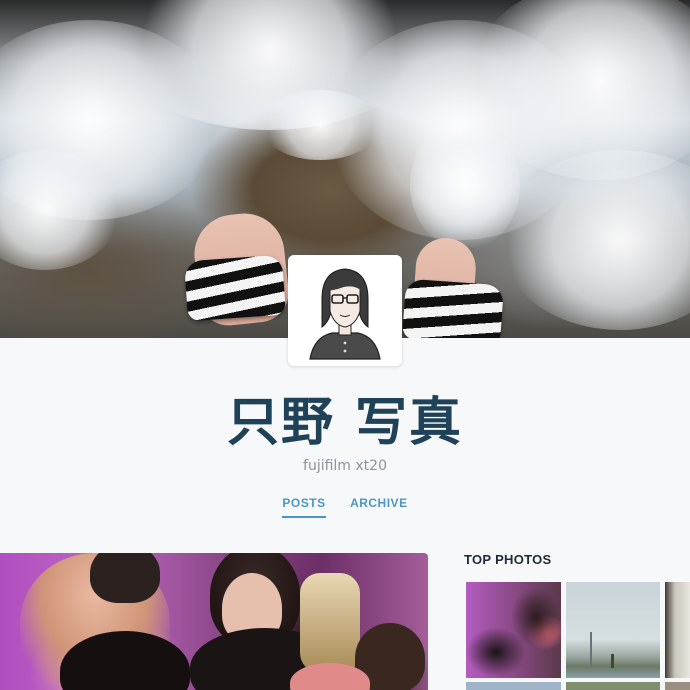  I want to click on tab-archive: ARCHIVE, so click(379, 506).